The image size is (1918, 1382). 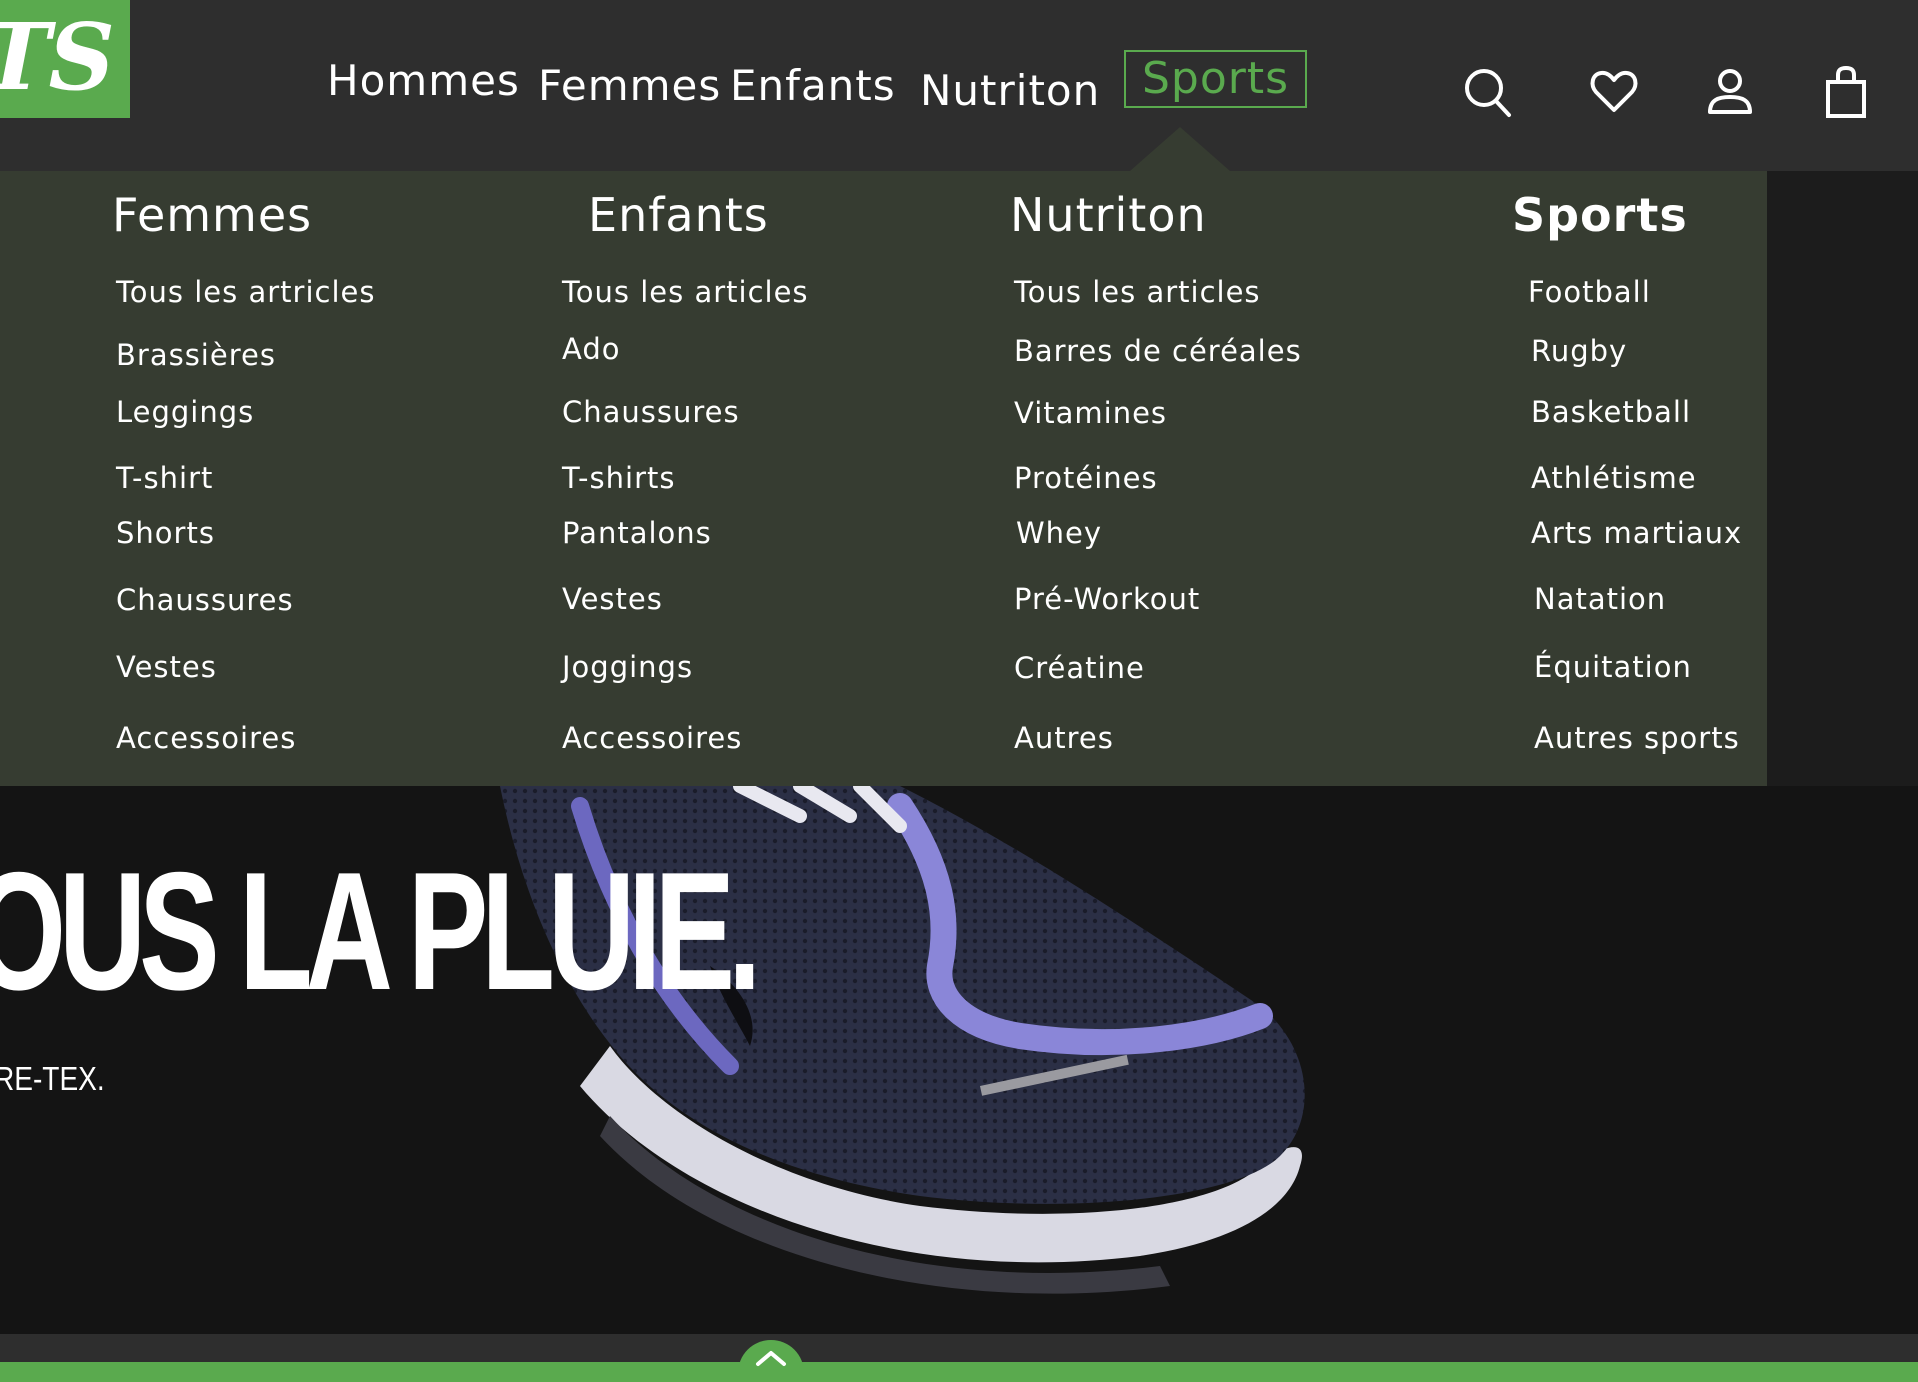 I want to click on column-title: Sports, so click(x=1600, y=215).